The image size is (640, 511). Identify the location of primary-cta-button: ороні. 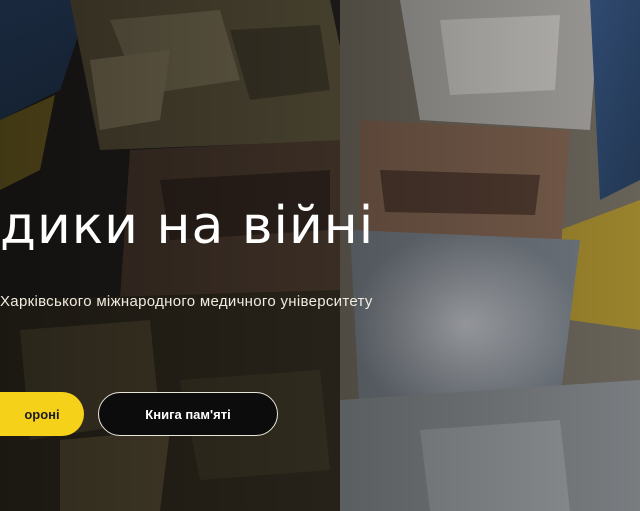
(42, 414).